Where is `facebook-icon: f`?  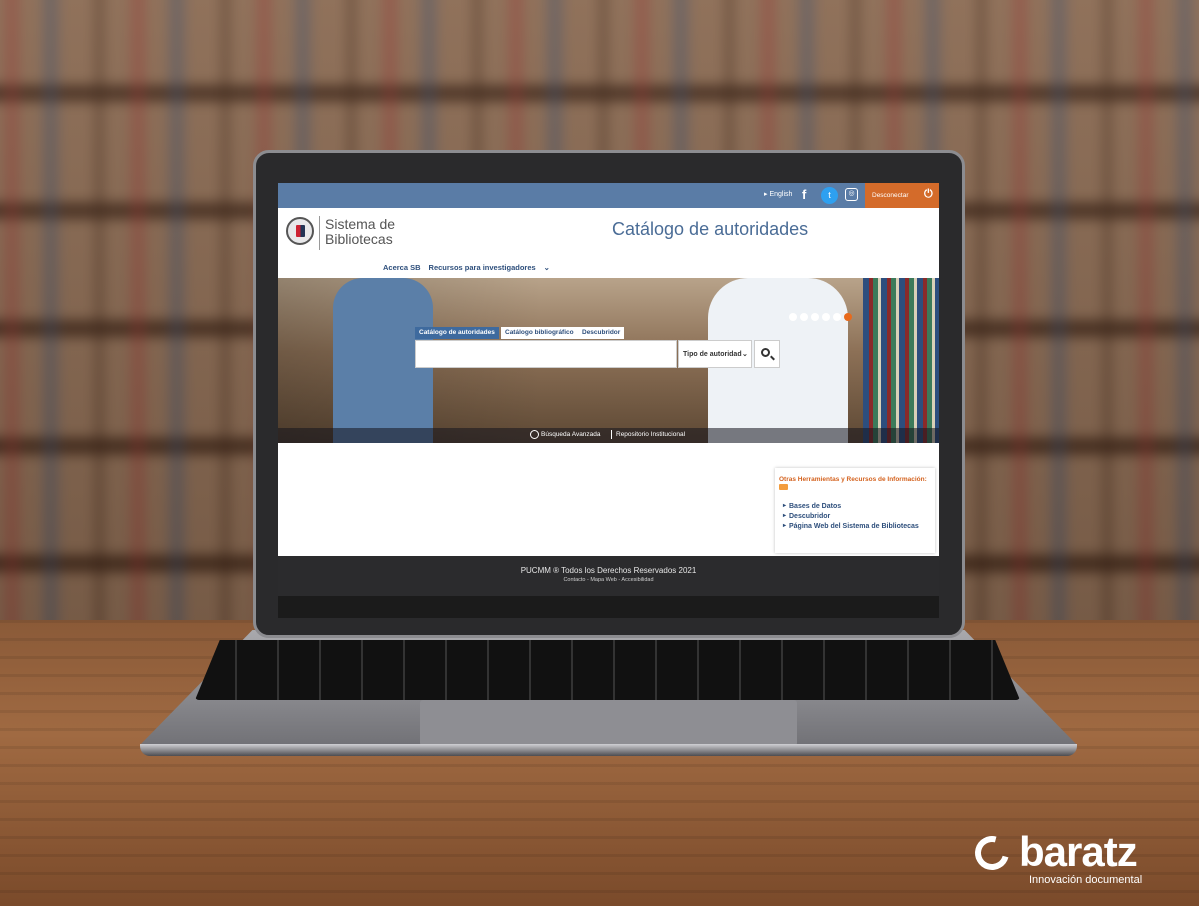
facebook-icon: f is located at coordinates (804, 194).